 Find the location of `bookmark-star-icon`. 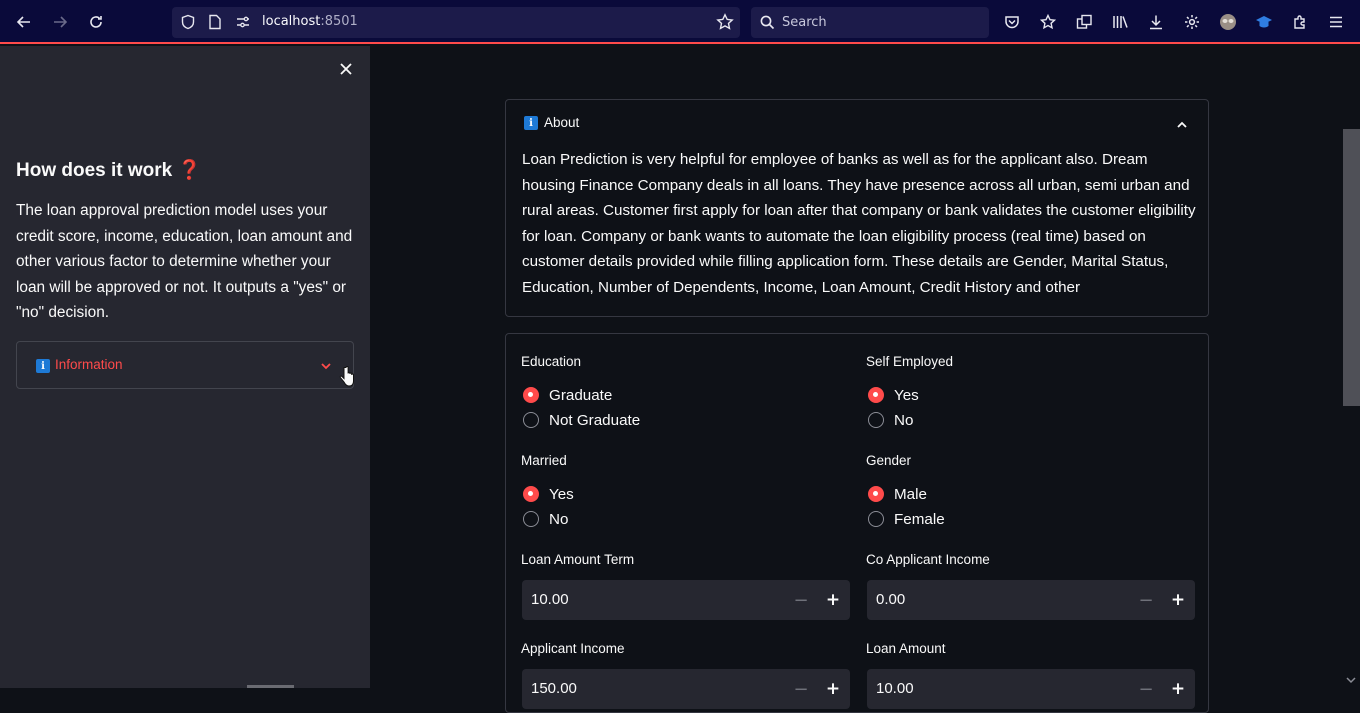

bookmark-star-icon is located at coordinates (725, 24).